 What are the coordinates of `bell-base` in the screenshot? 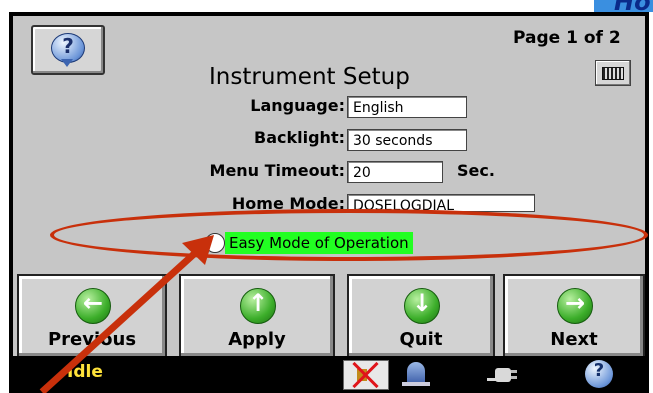 It's located at (416, 384).